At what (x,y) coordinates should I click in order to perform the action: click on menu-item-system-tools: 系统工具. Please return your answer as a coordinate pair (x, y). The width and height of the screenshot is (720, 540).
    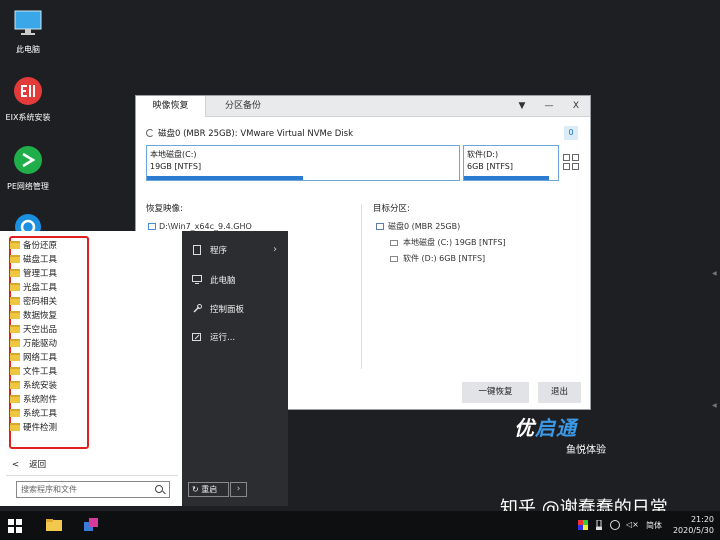
    Looking at the image, I should click on (33, 414).